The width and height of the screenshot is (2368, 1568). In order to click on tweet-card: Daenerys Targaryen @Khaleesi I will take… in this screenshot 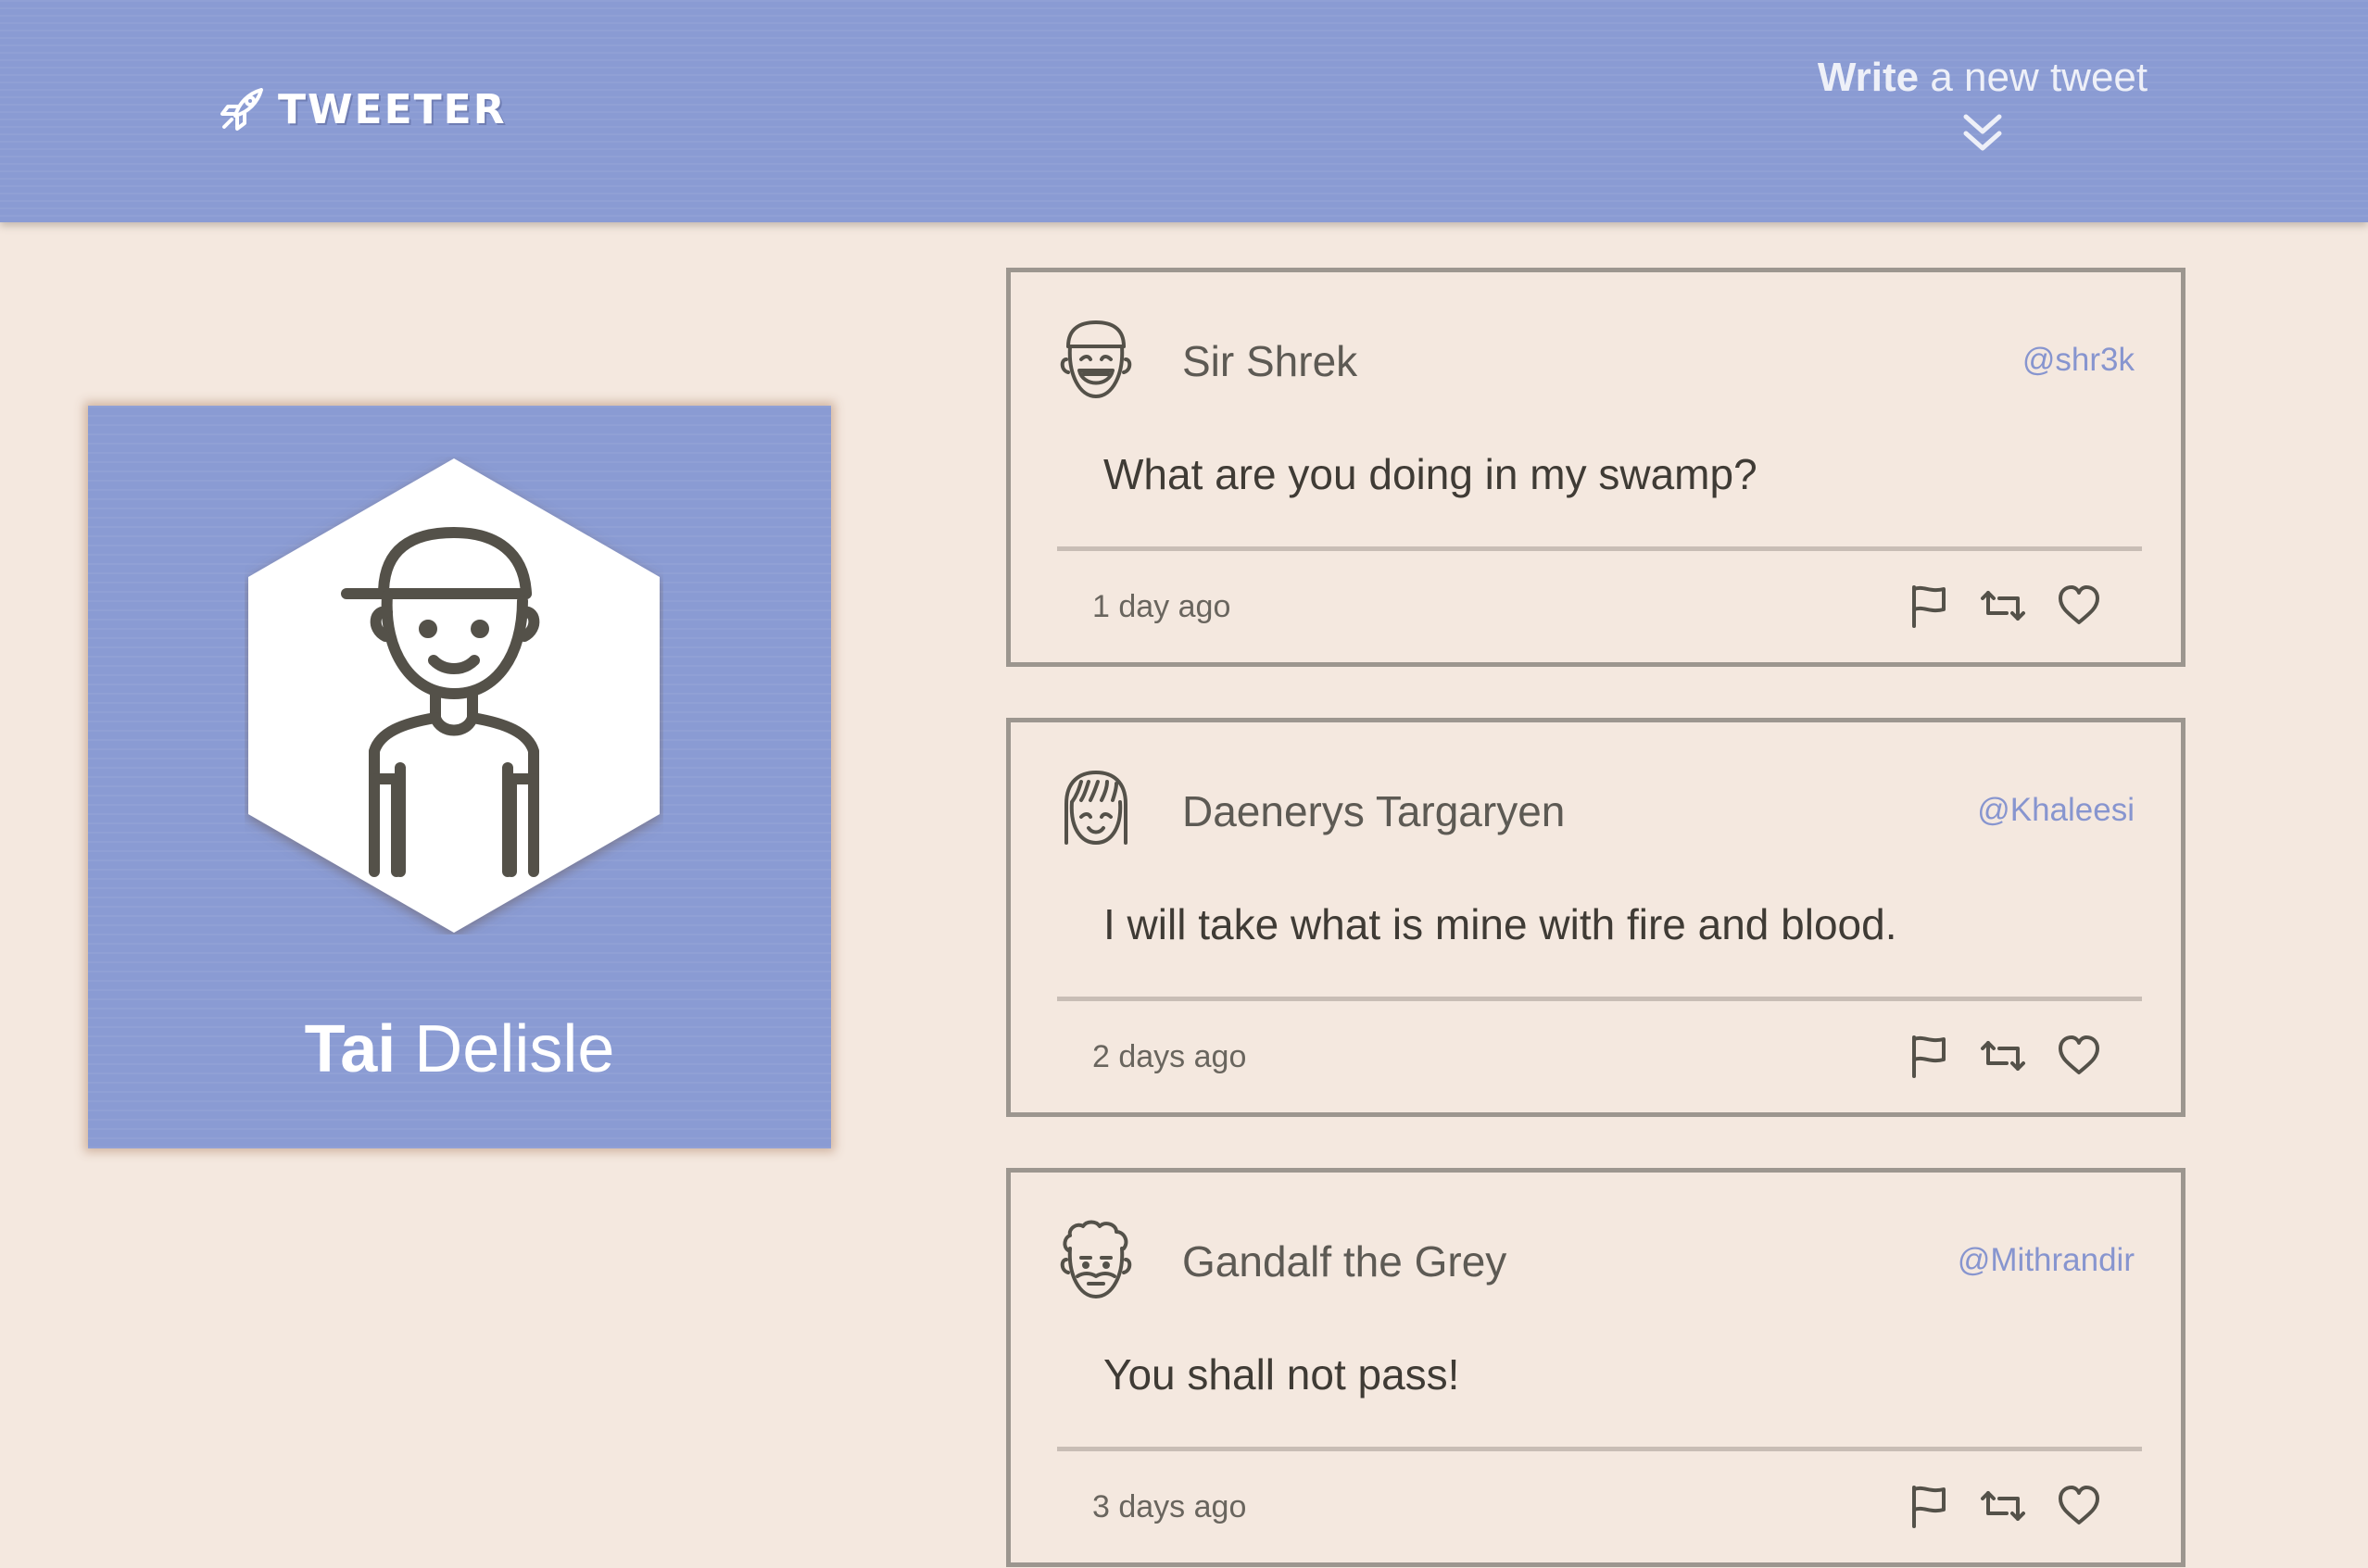, I will do `click(1595, 917)`.